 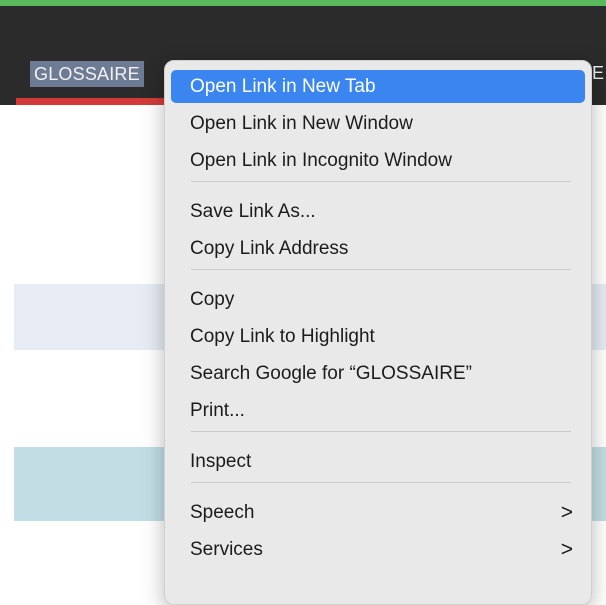 What do you see at coordinates (222, 512) in the screenshot?
I see `menu-item-label: Speech` at bounding box center [222, 512].